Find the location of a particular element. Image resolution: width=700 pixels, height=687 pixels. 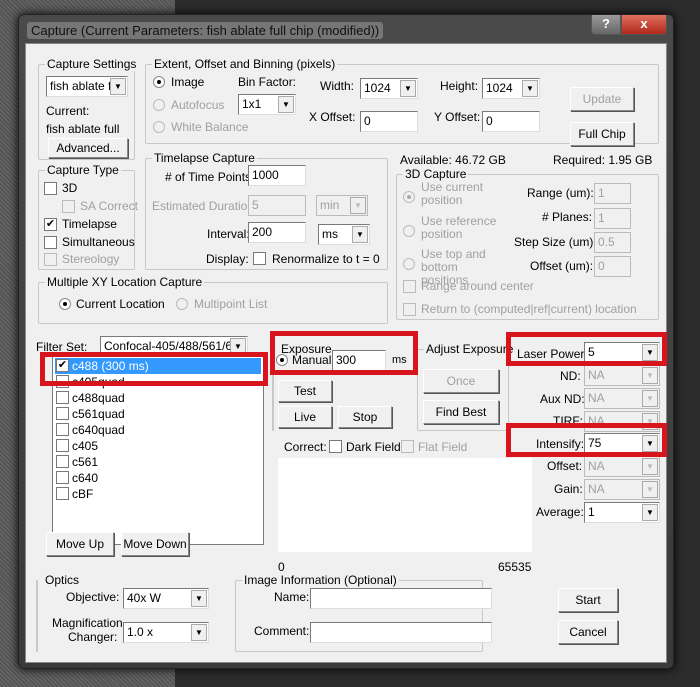

test-button: Test is located at coordinates (305, 391).